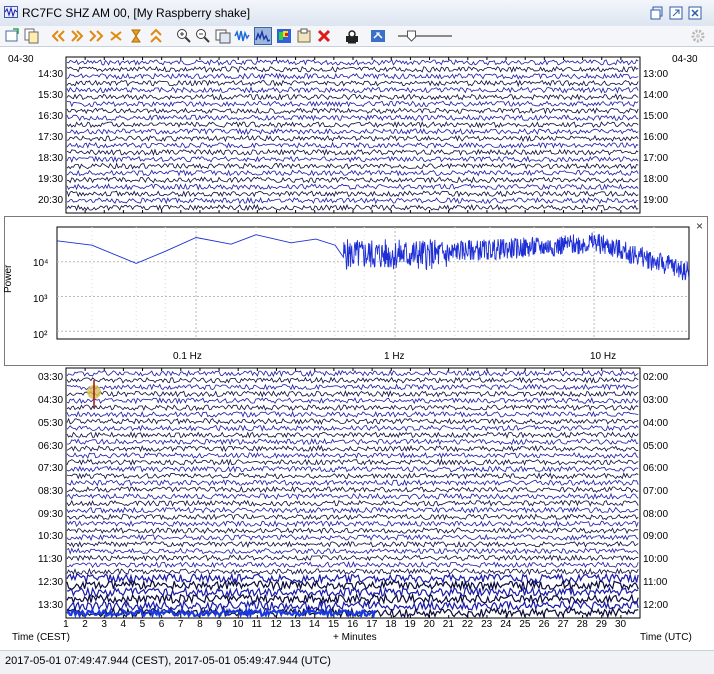 Image resolution: width=714 pixels, height=674 pixels. I want to click on close-icon, so click(695, 13).